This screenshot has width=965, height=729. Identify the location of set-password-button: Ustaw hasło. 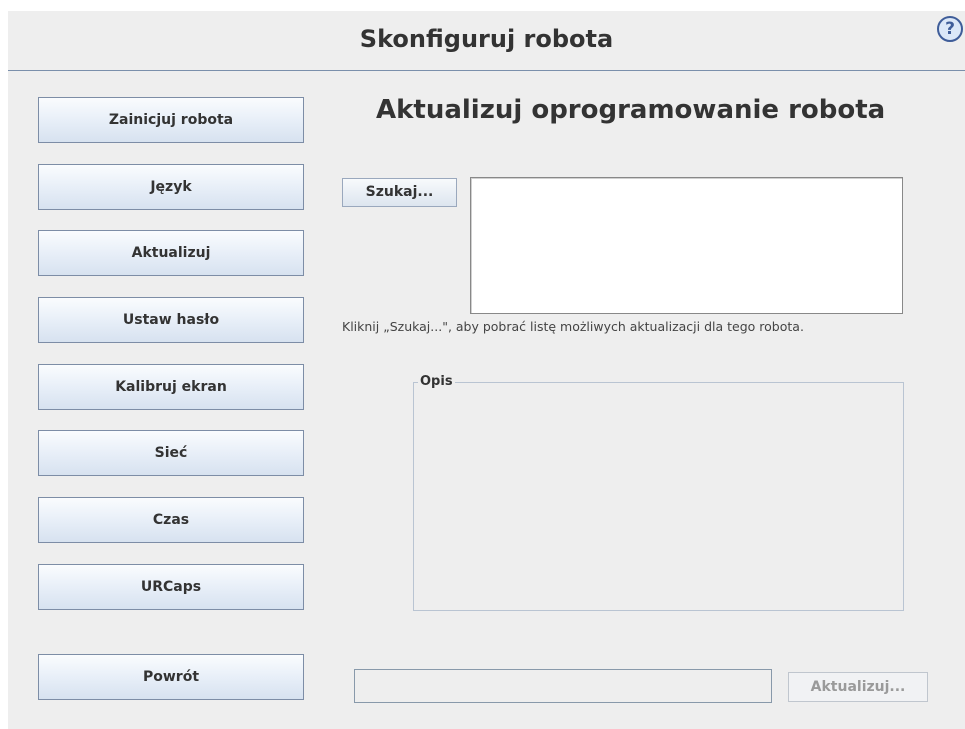
(171, 320).